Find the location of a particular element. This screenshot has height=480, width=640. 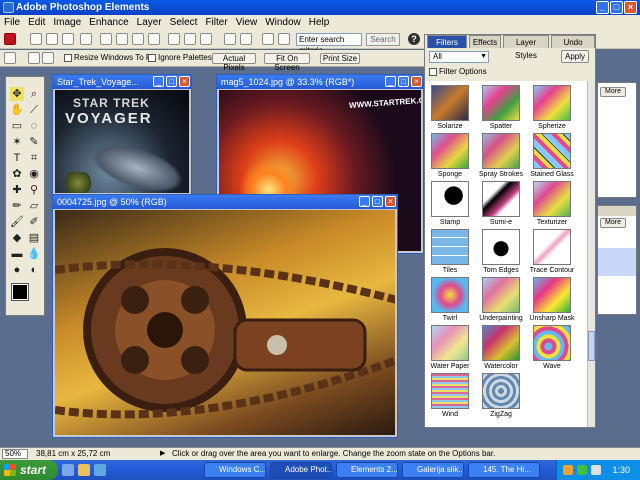

brush-tool-icon: 🖌 is located at coordinates (17, 222).